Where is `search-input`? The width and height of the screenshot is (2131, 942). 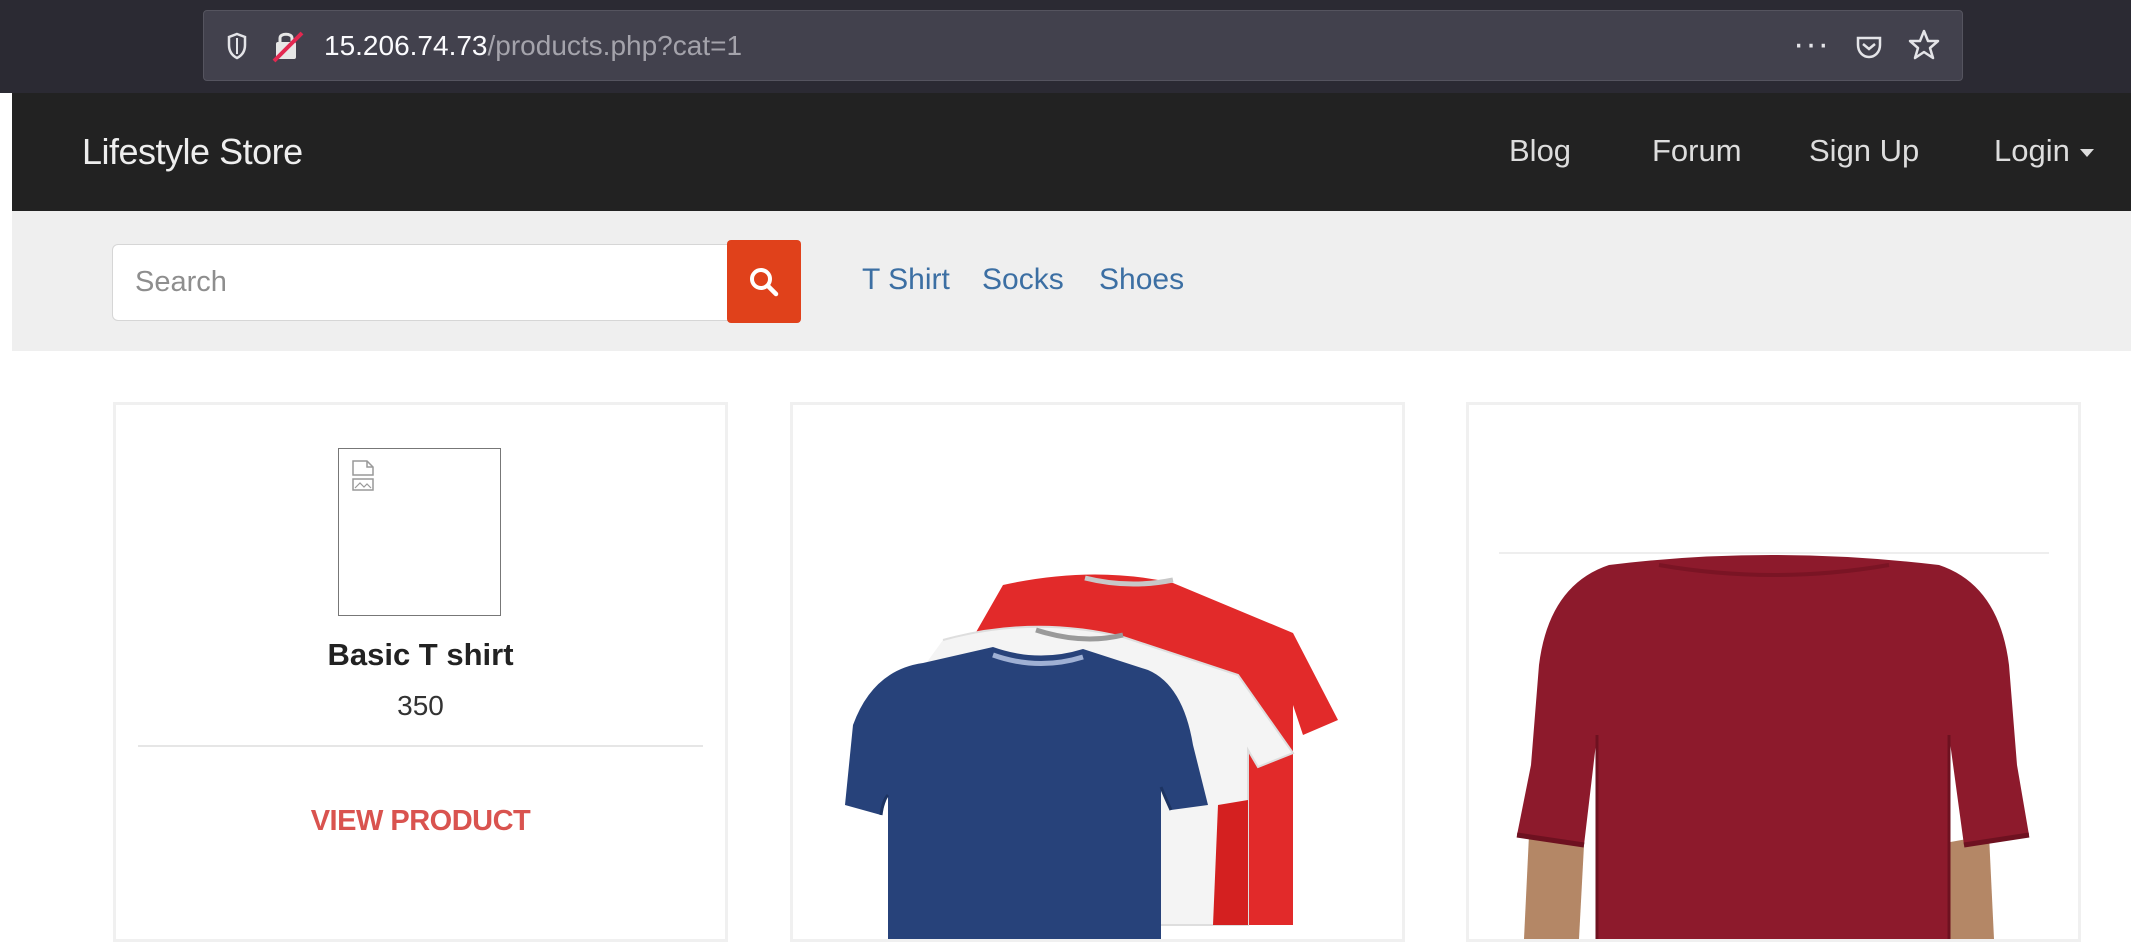
search-input is located at coordinates (427, 282).